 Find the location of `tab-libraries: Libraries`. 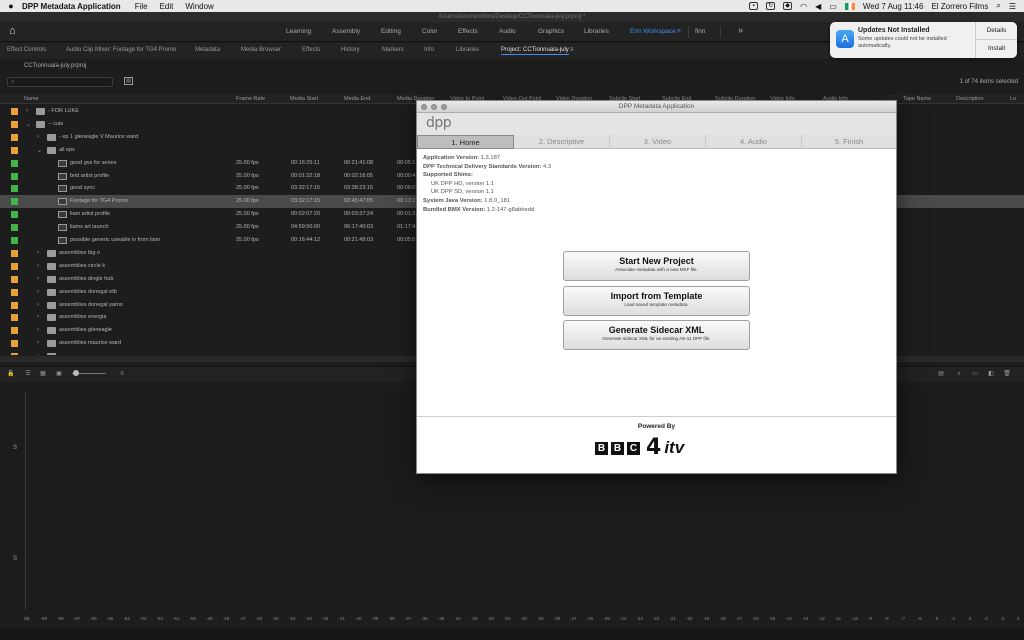

tab-libraries: Libraries is located at coordinates (467, 50).